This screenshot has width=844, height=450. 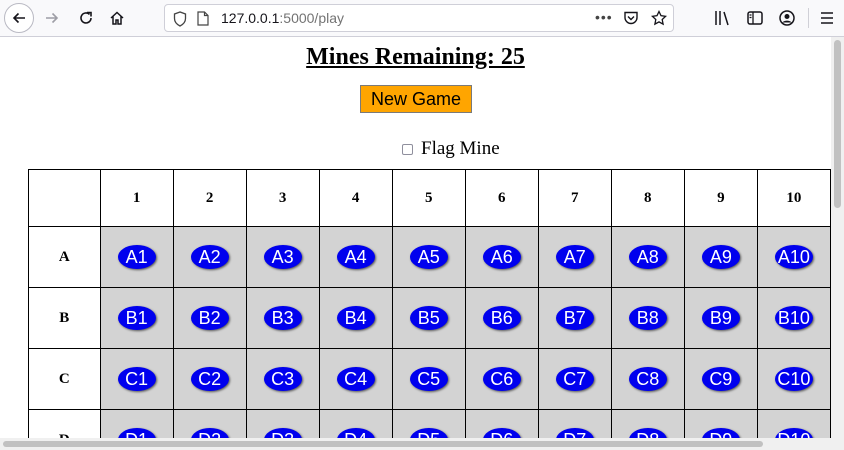 I want to click on cell-button: B6, so click(x=501, y=318).